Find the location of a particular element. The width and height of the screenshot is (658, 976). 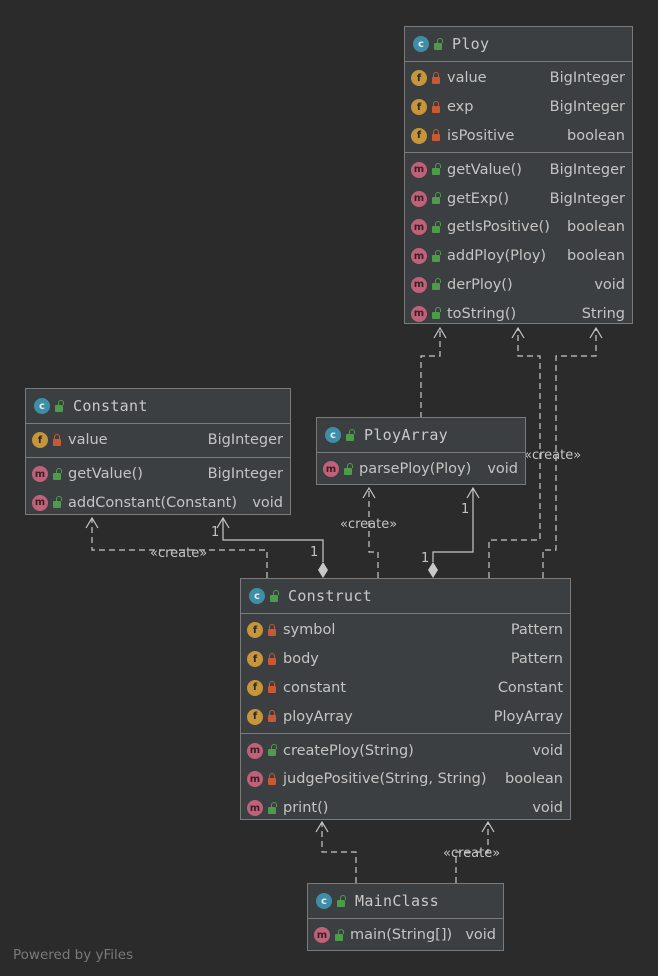

method-row: m getExp() BigInteger is located at coordinates (518, 198).